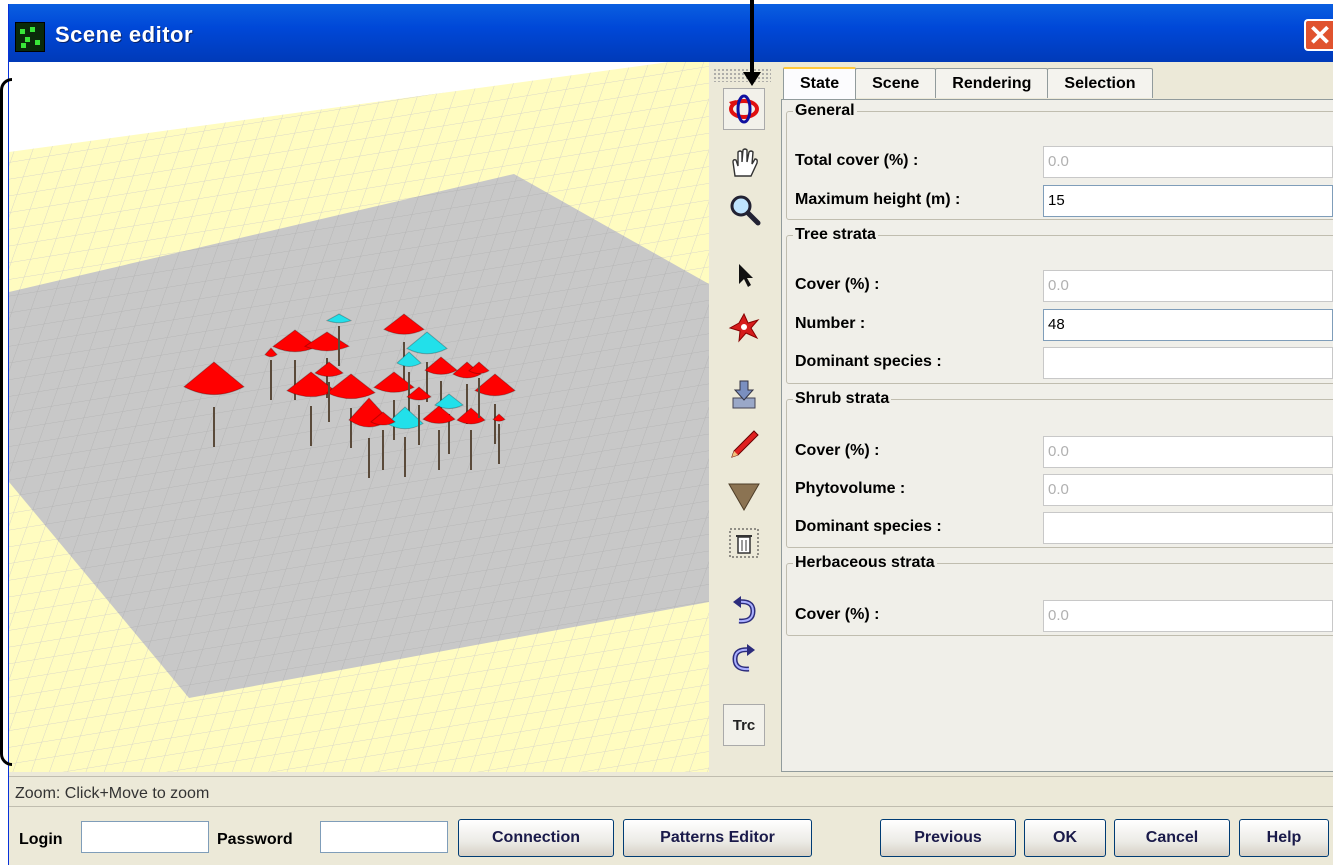 Image resolution: width=1333 pixels, height=867 pixels. Describe the element at coordinates (744, 163) in the screenshot. I see `pan-hand-icon` at that location.